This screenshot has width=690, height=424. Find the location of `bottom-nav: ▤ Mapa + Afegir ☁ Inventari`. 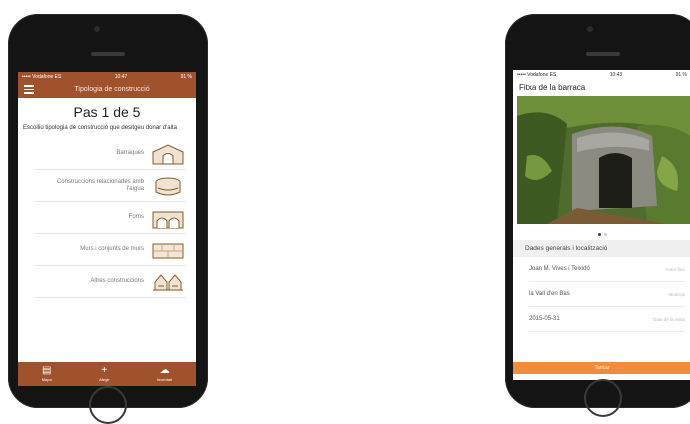

bottom-nav: ▤ Mapa + Afegir ☁ Inventari is located at coordinates (107, 374).